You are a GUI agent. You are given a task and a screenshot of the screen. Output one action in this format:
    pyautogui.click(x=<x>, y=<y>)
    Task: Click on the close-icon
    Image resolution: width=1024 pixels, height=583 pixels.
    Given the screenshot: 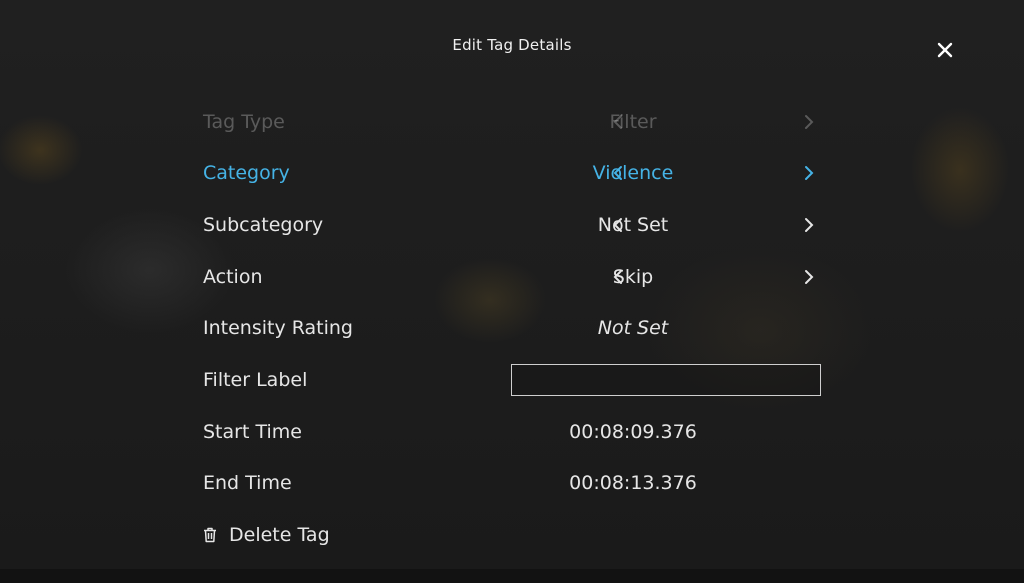 What is the action you would take?
    pyautogui.click(x=945, y=50)
    